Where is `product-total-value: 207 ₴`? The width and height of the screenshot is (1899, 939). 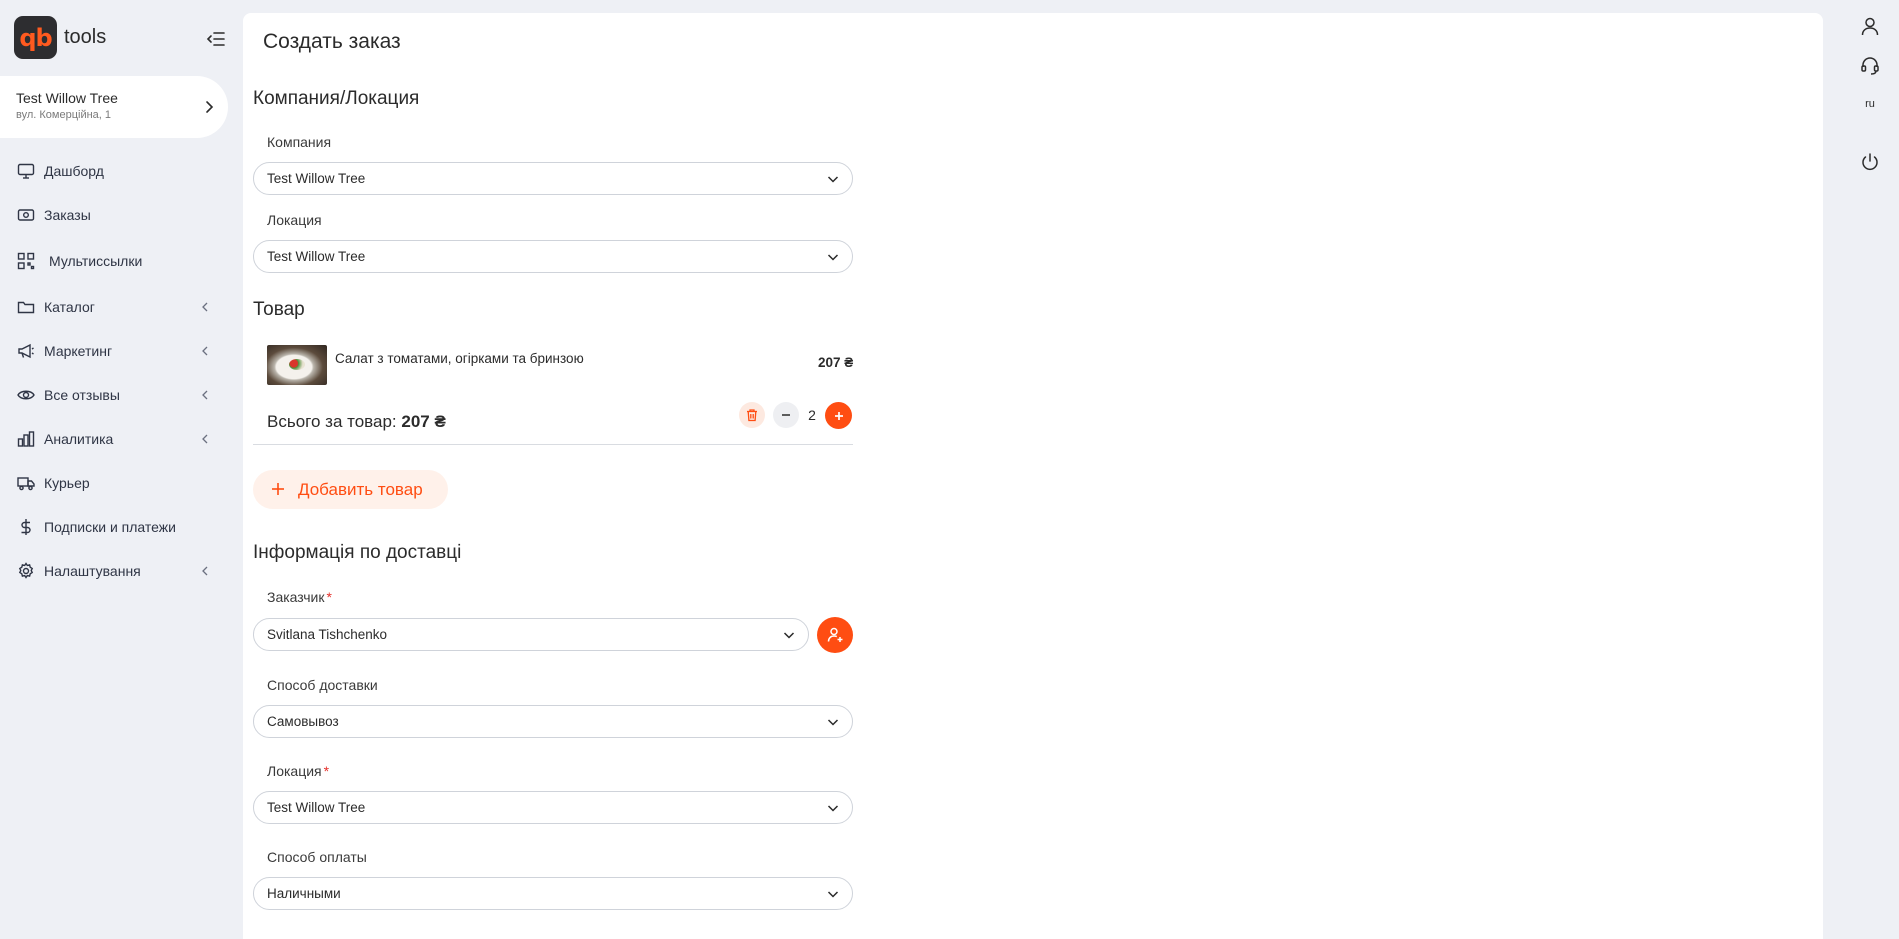 product-total-value: 207 ₴ is located at coordinates (423, 421).